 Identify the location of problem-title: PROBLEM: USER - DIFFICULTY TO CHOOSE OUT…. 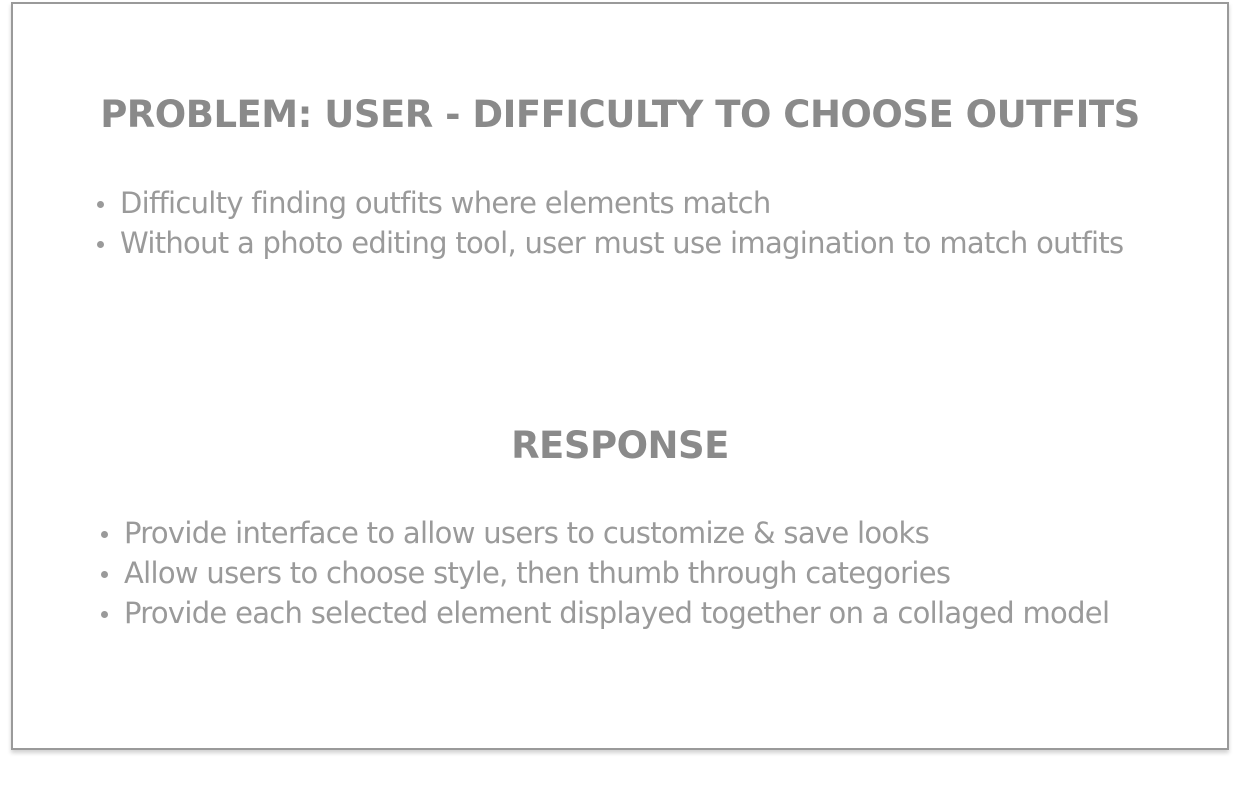
(620, 114).